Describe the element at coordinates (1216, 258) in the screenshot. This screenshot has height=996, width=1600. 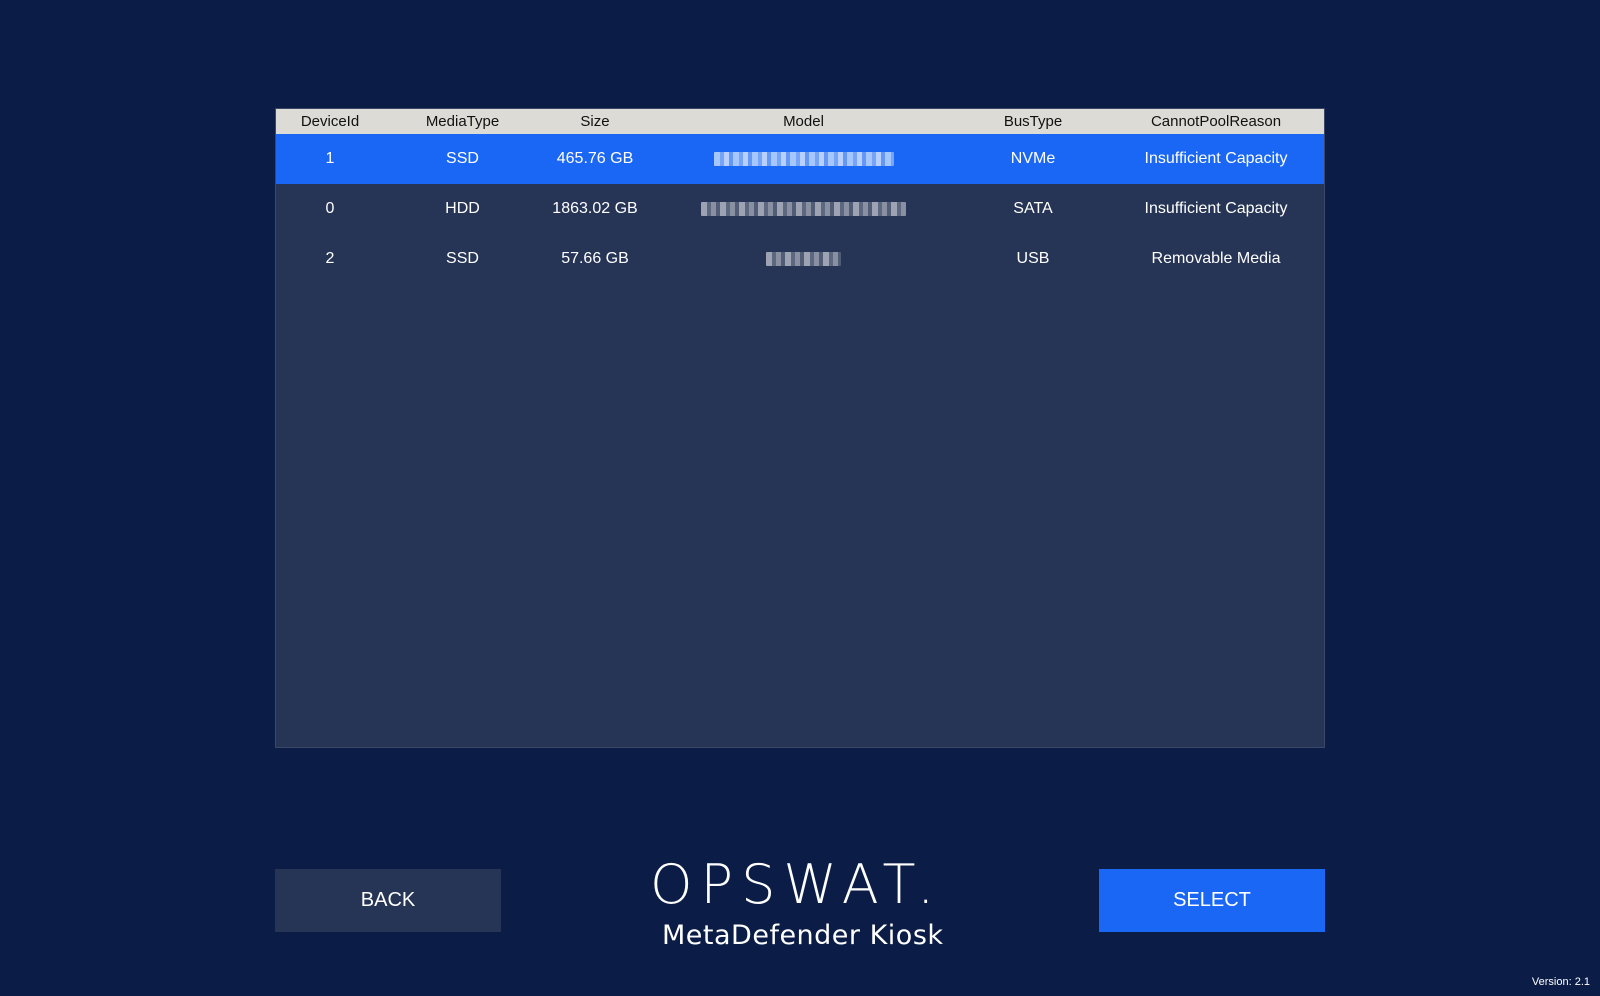
I see `cell-cannotpoolreason: Removable Media` at that location.